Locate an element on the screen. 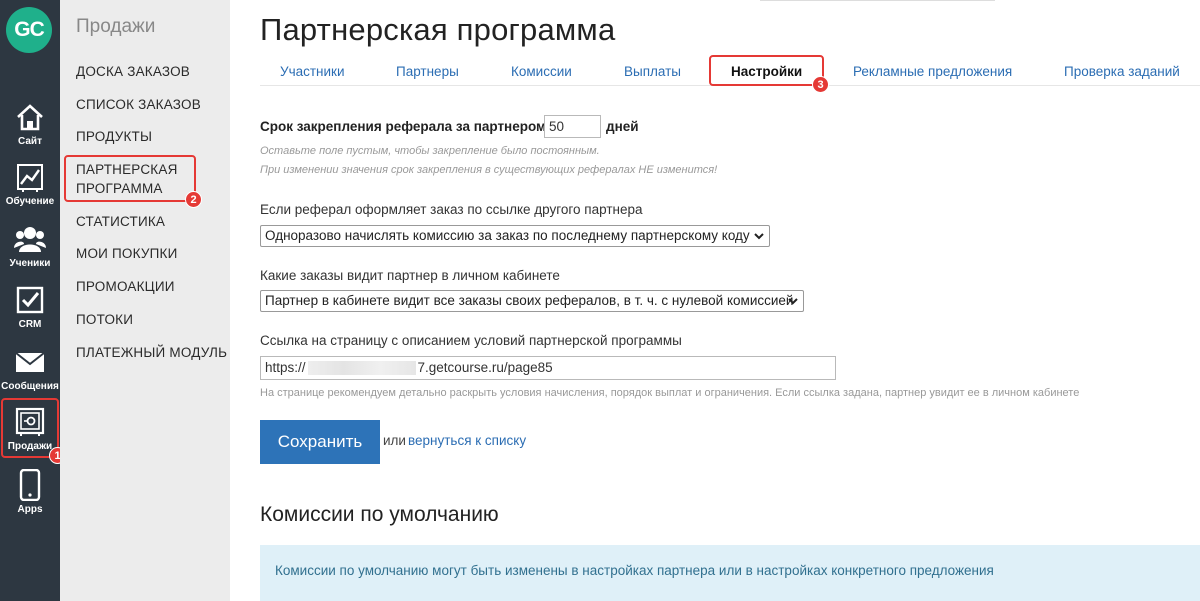 Image resolution: width=1200 pixels, height=601 pixels. terms-link-prefix: https:// is located at coordinates (285, 367).